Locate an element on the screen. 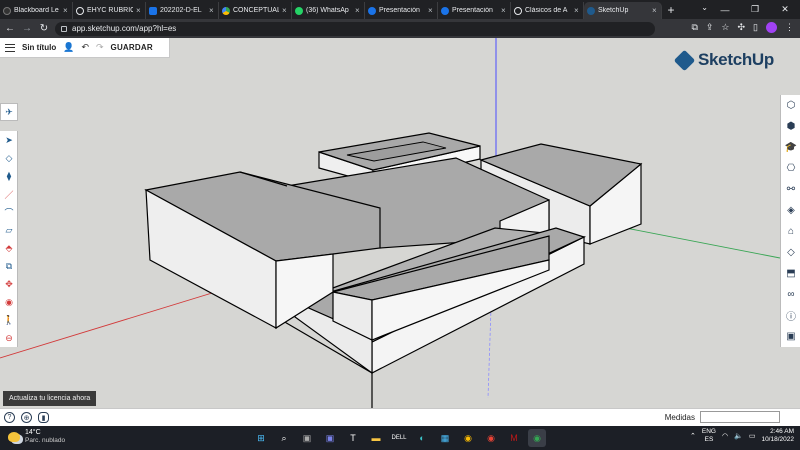 Image resolution: width=800 pixels, height=450 pixels. app-status-bar: ? ⊕ ▮ Medidas is located at coordinates (400, 417).